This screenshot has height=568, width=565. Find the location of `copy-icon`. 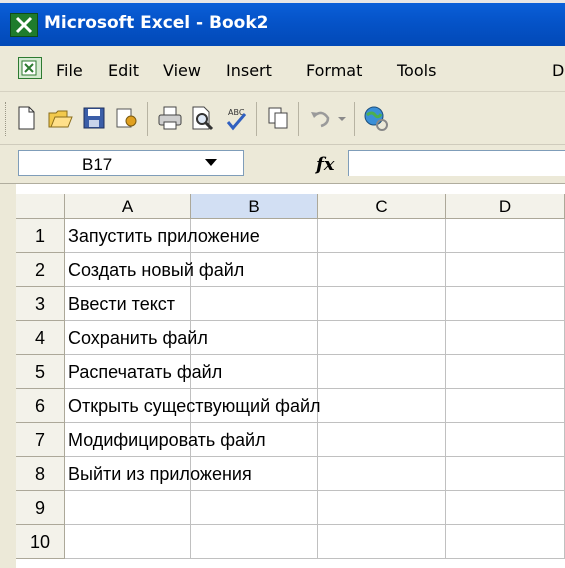

copy-icon is located at coordinates (278, 118).